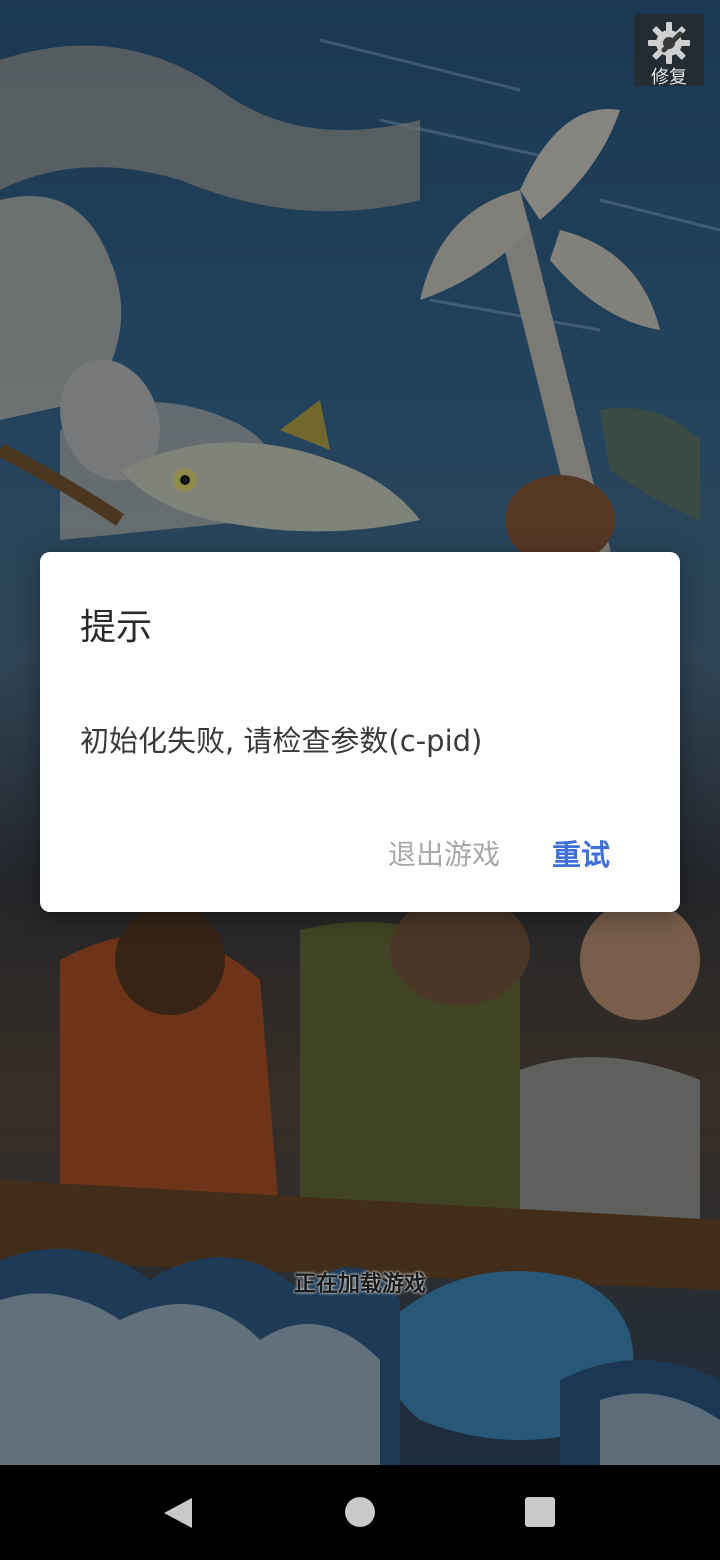 This screenshot has height=1560, width=720. I want to click on home-circle-icon, so click(360, 1512).